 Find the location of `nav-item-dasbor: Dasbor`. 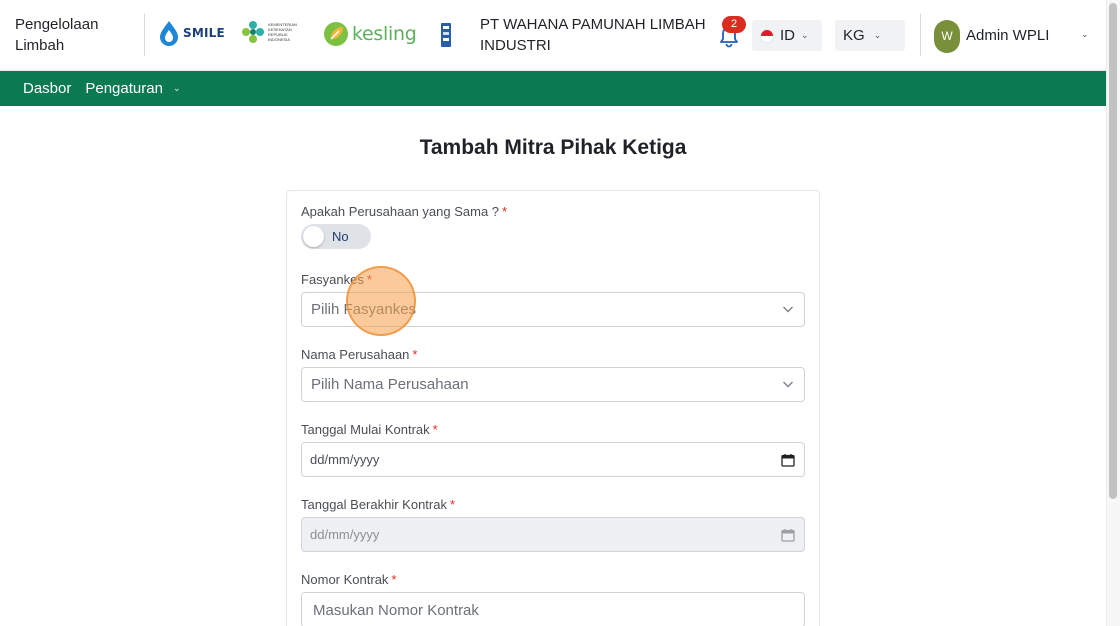

nav-item-dasbor: Dasbor is located at coordinates (47, 88).